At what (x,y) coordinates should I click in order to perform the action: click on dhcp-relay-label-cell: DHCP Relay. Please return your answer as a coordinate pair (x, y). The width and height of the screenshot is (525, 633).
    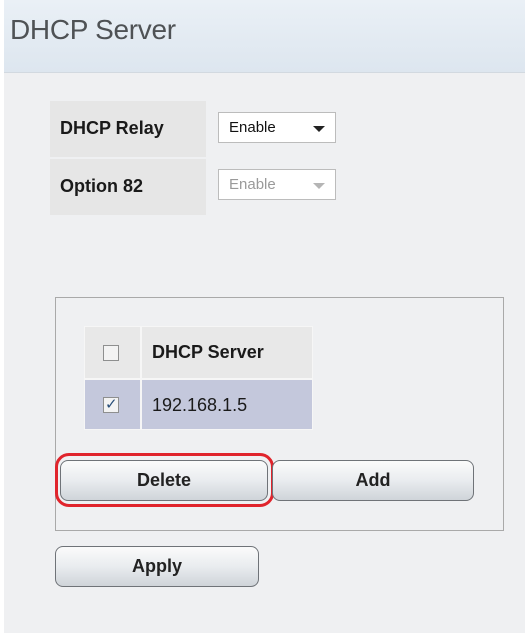
    Looking at the image, I should click on (128, 129).